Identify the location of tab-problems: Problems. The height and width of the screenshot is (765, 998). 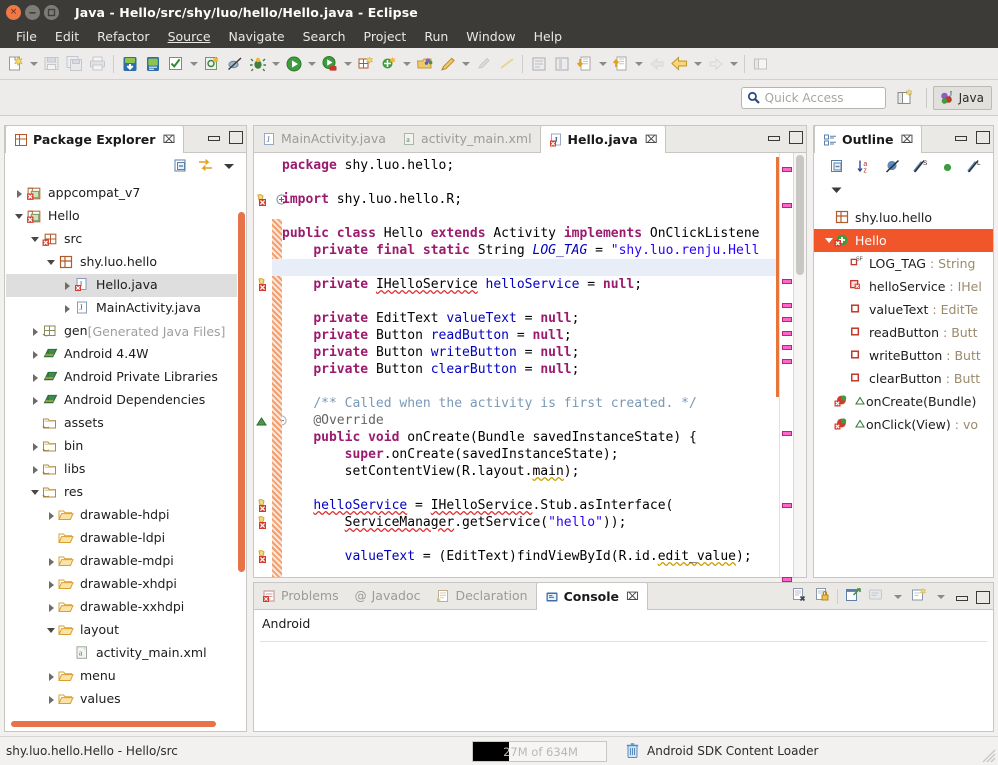
(300, 595).